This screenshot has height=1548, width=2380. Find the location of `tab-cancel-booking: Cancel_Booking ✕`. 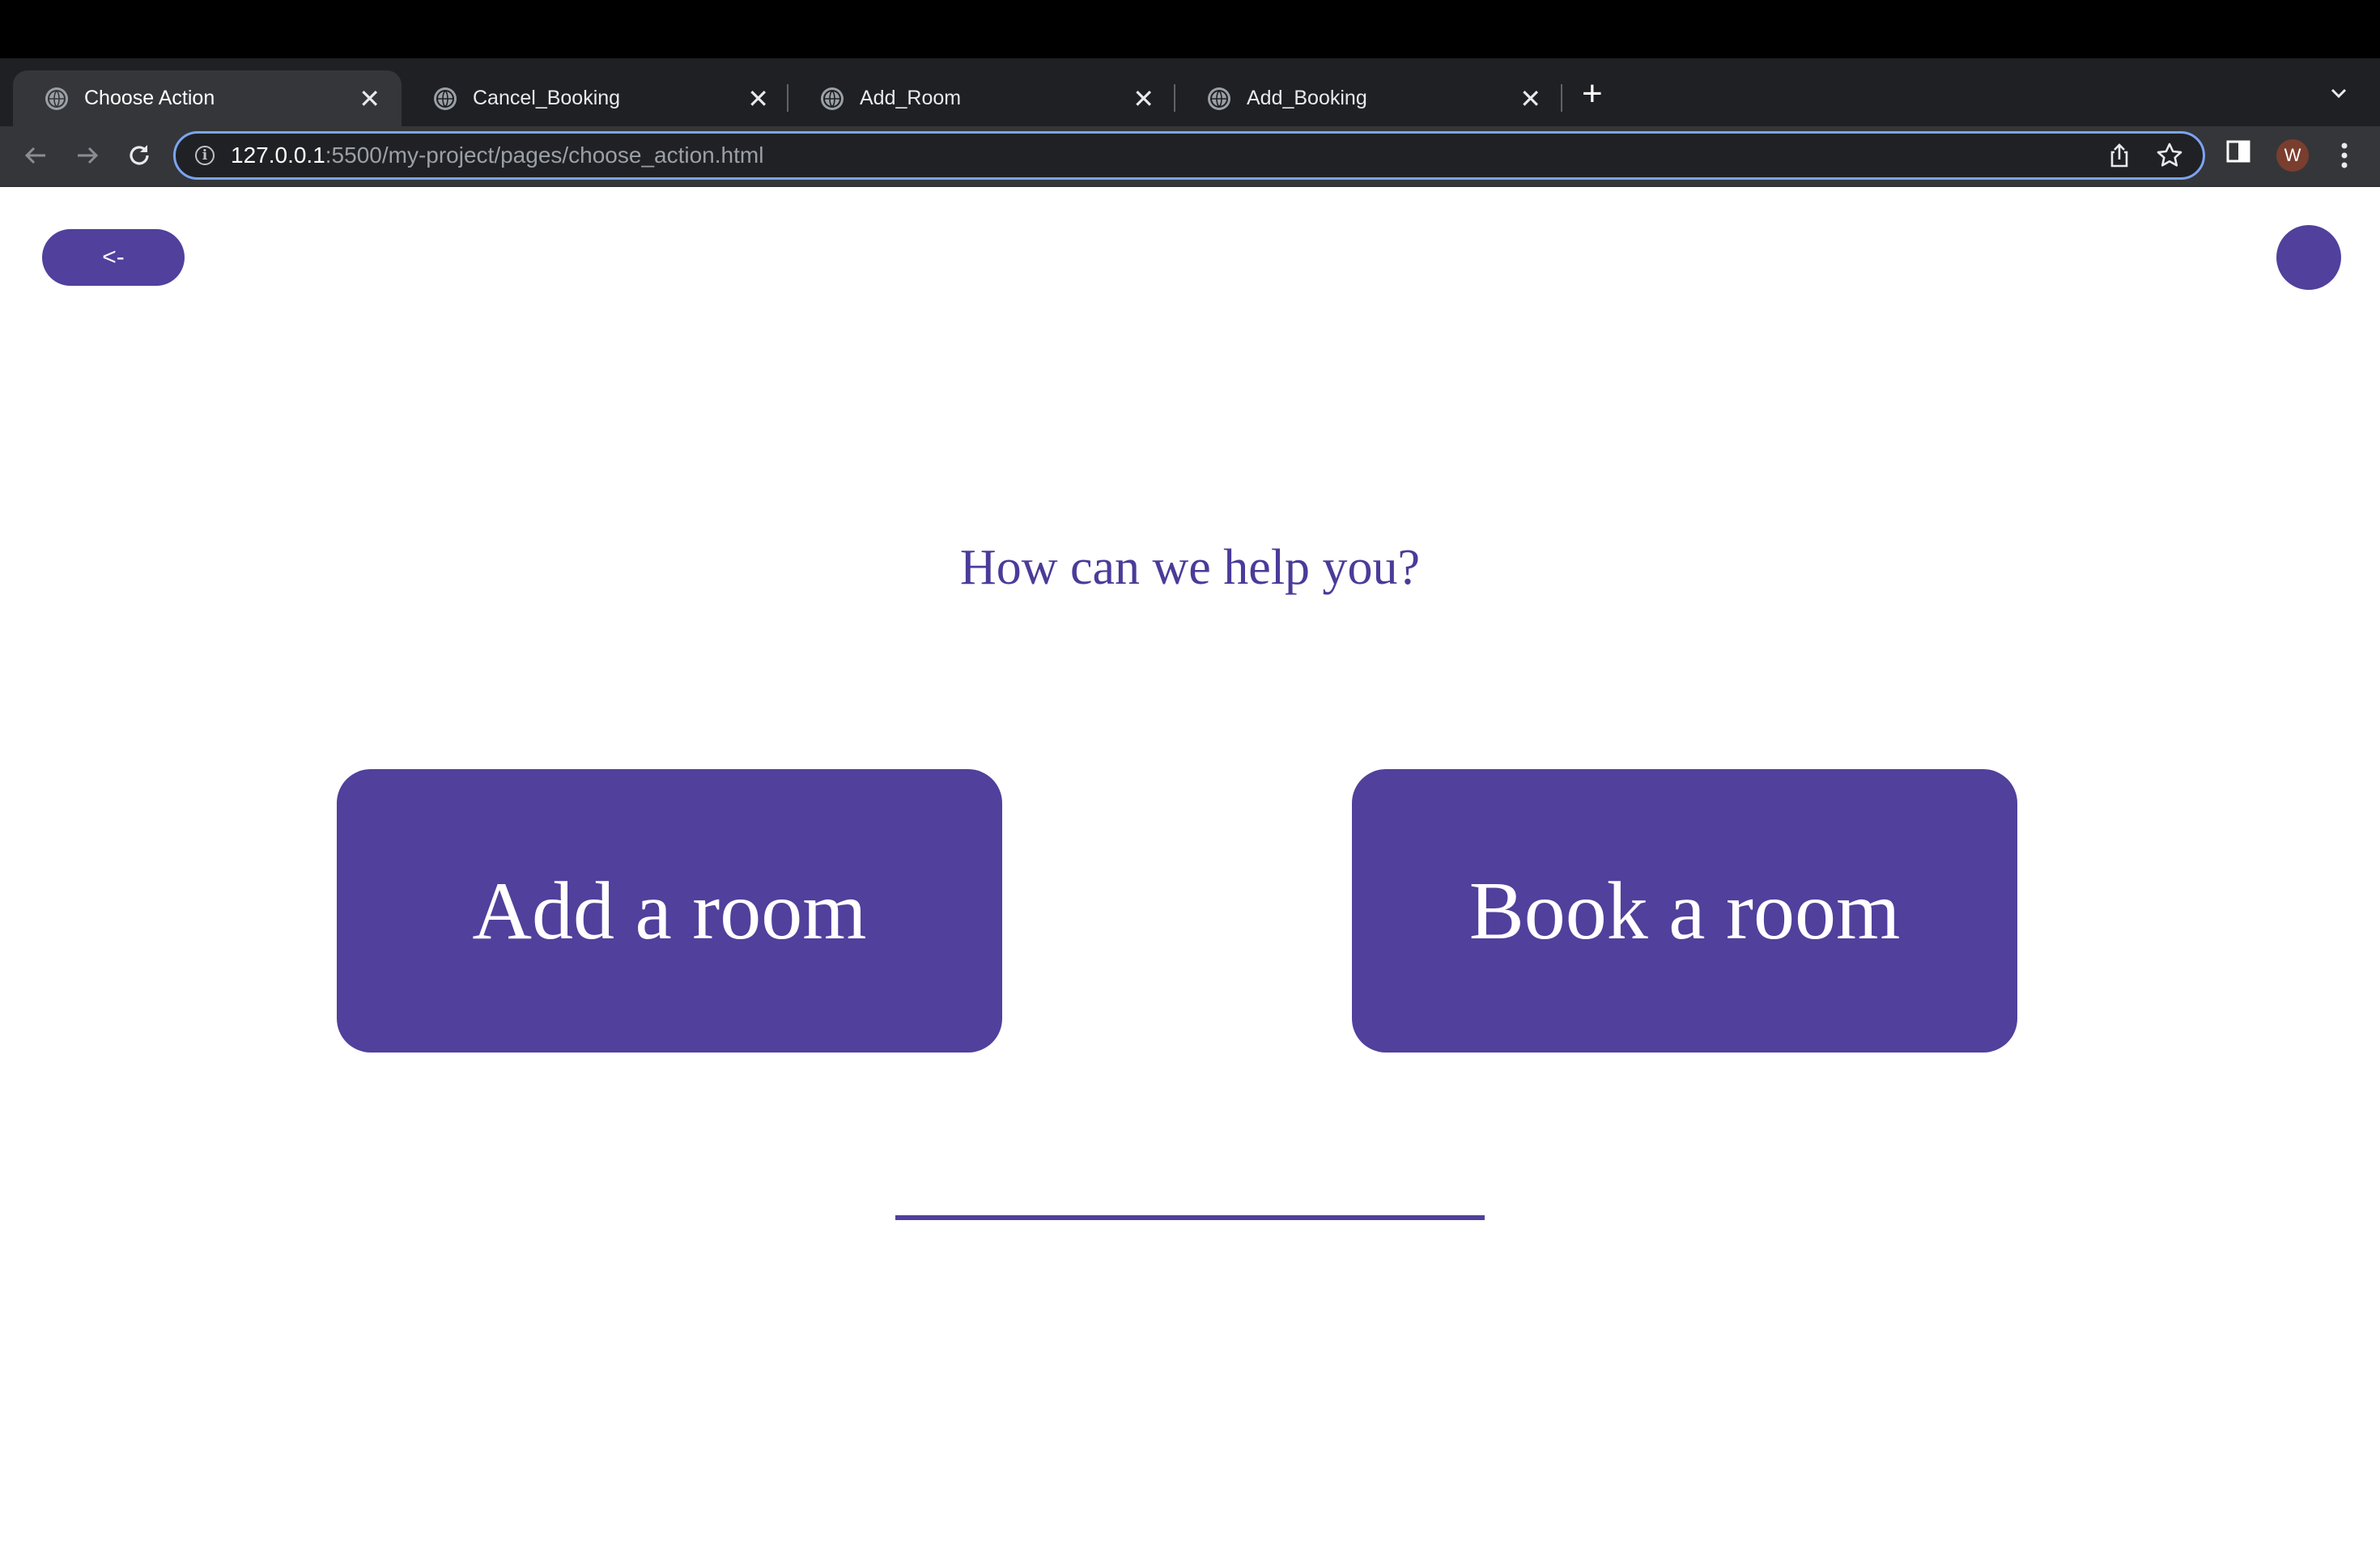

tab-cancel-booking: Cancel_Booking ✕ is located at coordinates (596, 98).